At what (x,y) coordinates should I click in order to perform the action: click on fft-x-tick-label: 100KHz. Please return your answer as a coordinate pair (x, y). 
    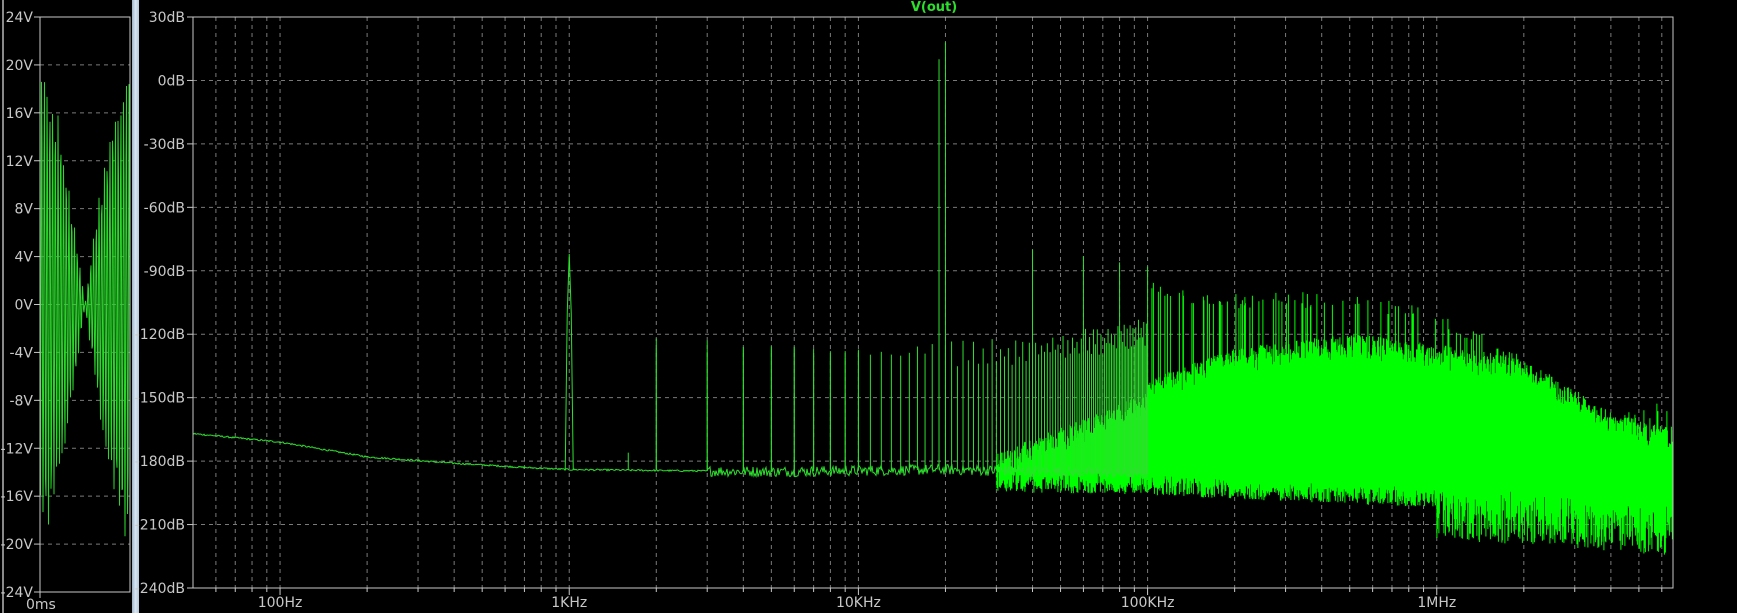
    Looking at the image, I should click on (1148, 603).